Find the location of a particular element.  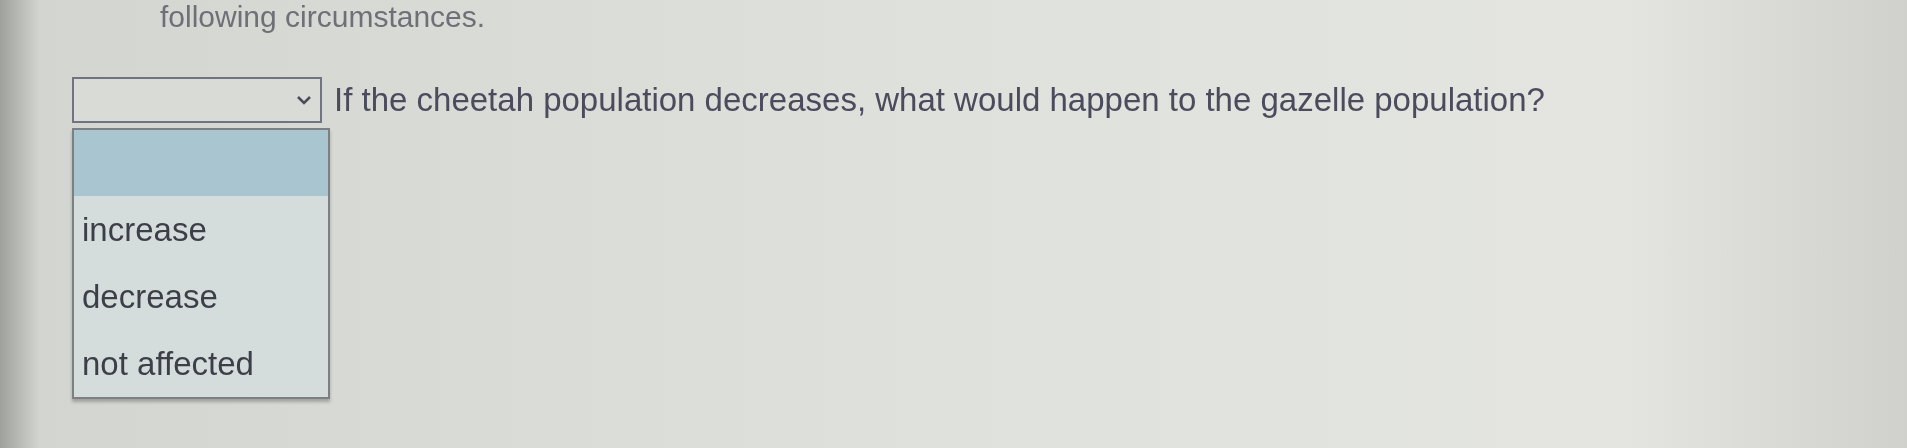

dropdown-option: not affected is located at coordinates (201, 363).